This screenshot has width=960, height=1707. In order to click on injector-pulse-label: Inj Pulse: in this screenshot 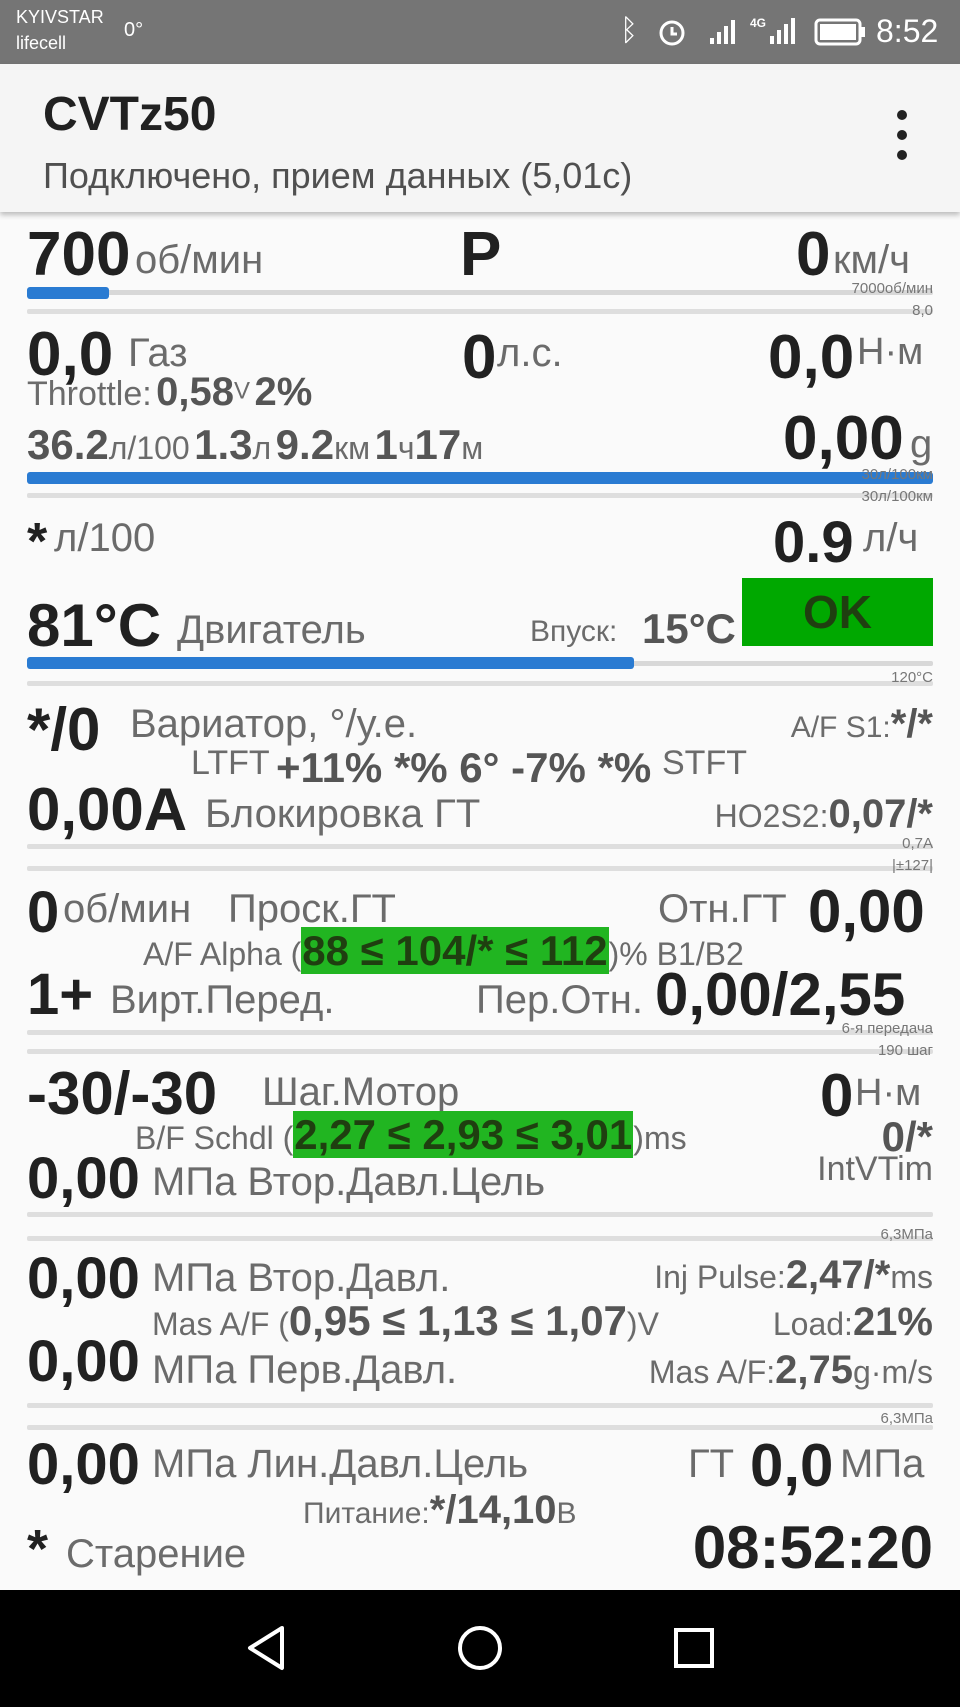, I will do `click(720, 1277)`.